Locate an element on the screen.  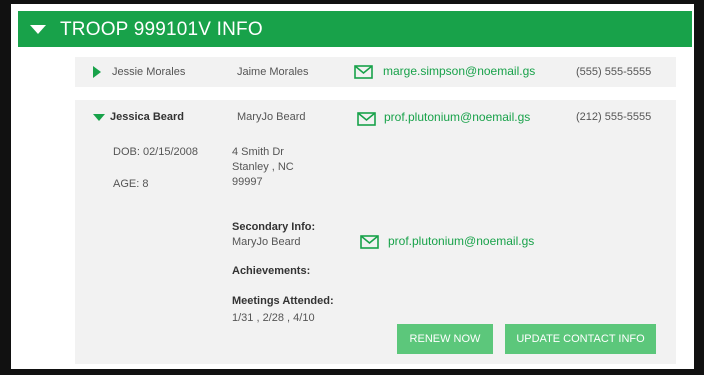
address-line1: 4 Smith Dr is located at coordinates (258, 152).